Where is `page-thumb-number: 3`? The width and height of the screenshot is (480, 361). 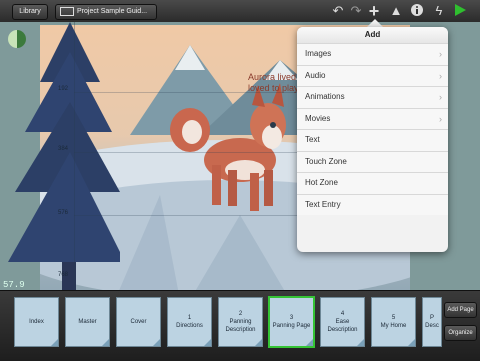 page-thumb-number: 3 is located at coordinates (291, 318).